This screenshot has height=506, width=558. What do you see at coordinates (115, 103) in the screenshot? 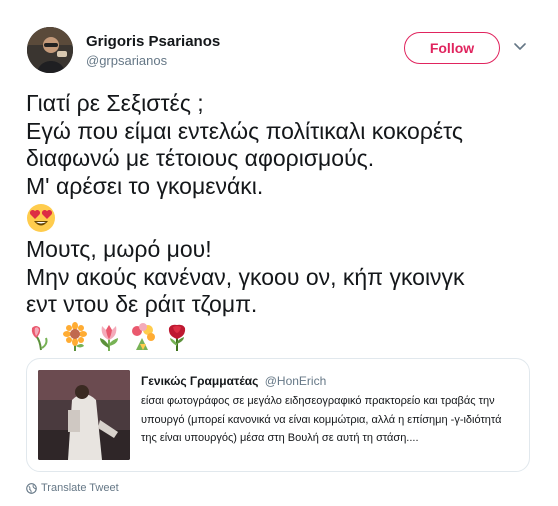
I see `tweet-line: Γιατί ρε Σεξιστές ;` at bounding box center [115, 103].